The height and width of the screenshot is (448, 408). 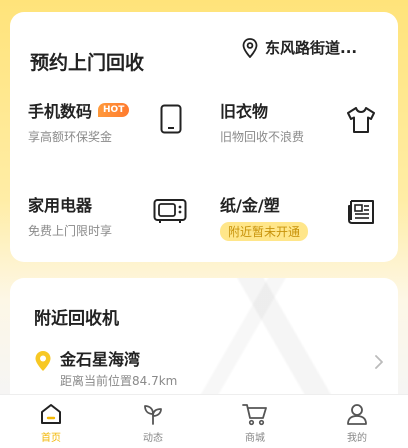 I want to click on service-paper-metal-plastic: 纸/金/塑 附近暂未开通, so click(x=264, y=216).